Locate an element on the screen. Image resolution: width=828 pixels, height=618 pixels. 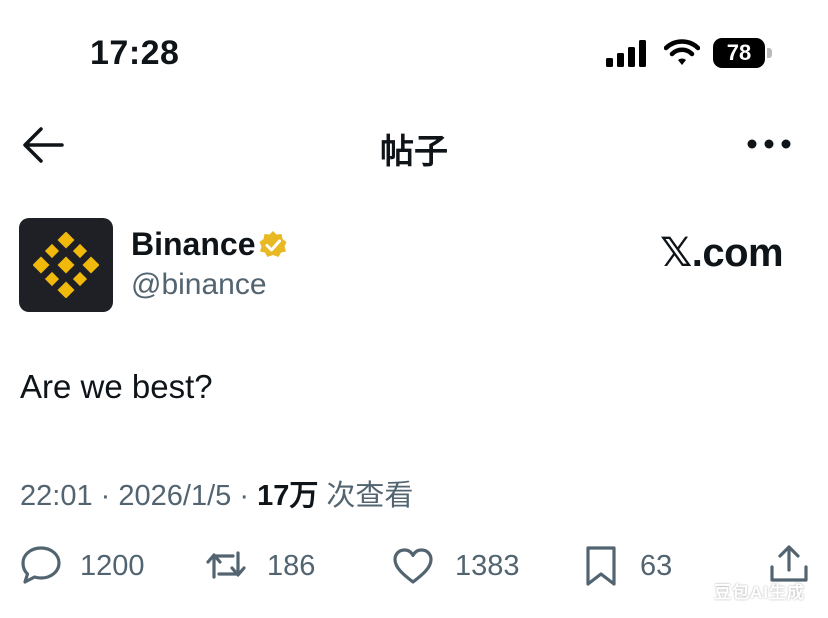
bookmark-count: 63 is located at coordinates (656, 566).